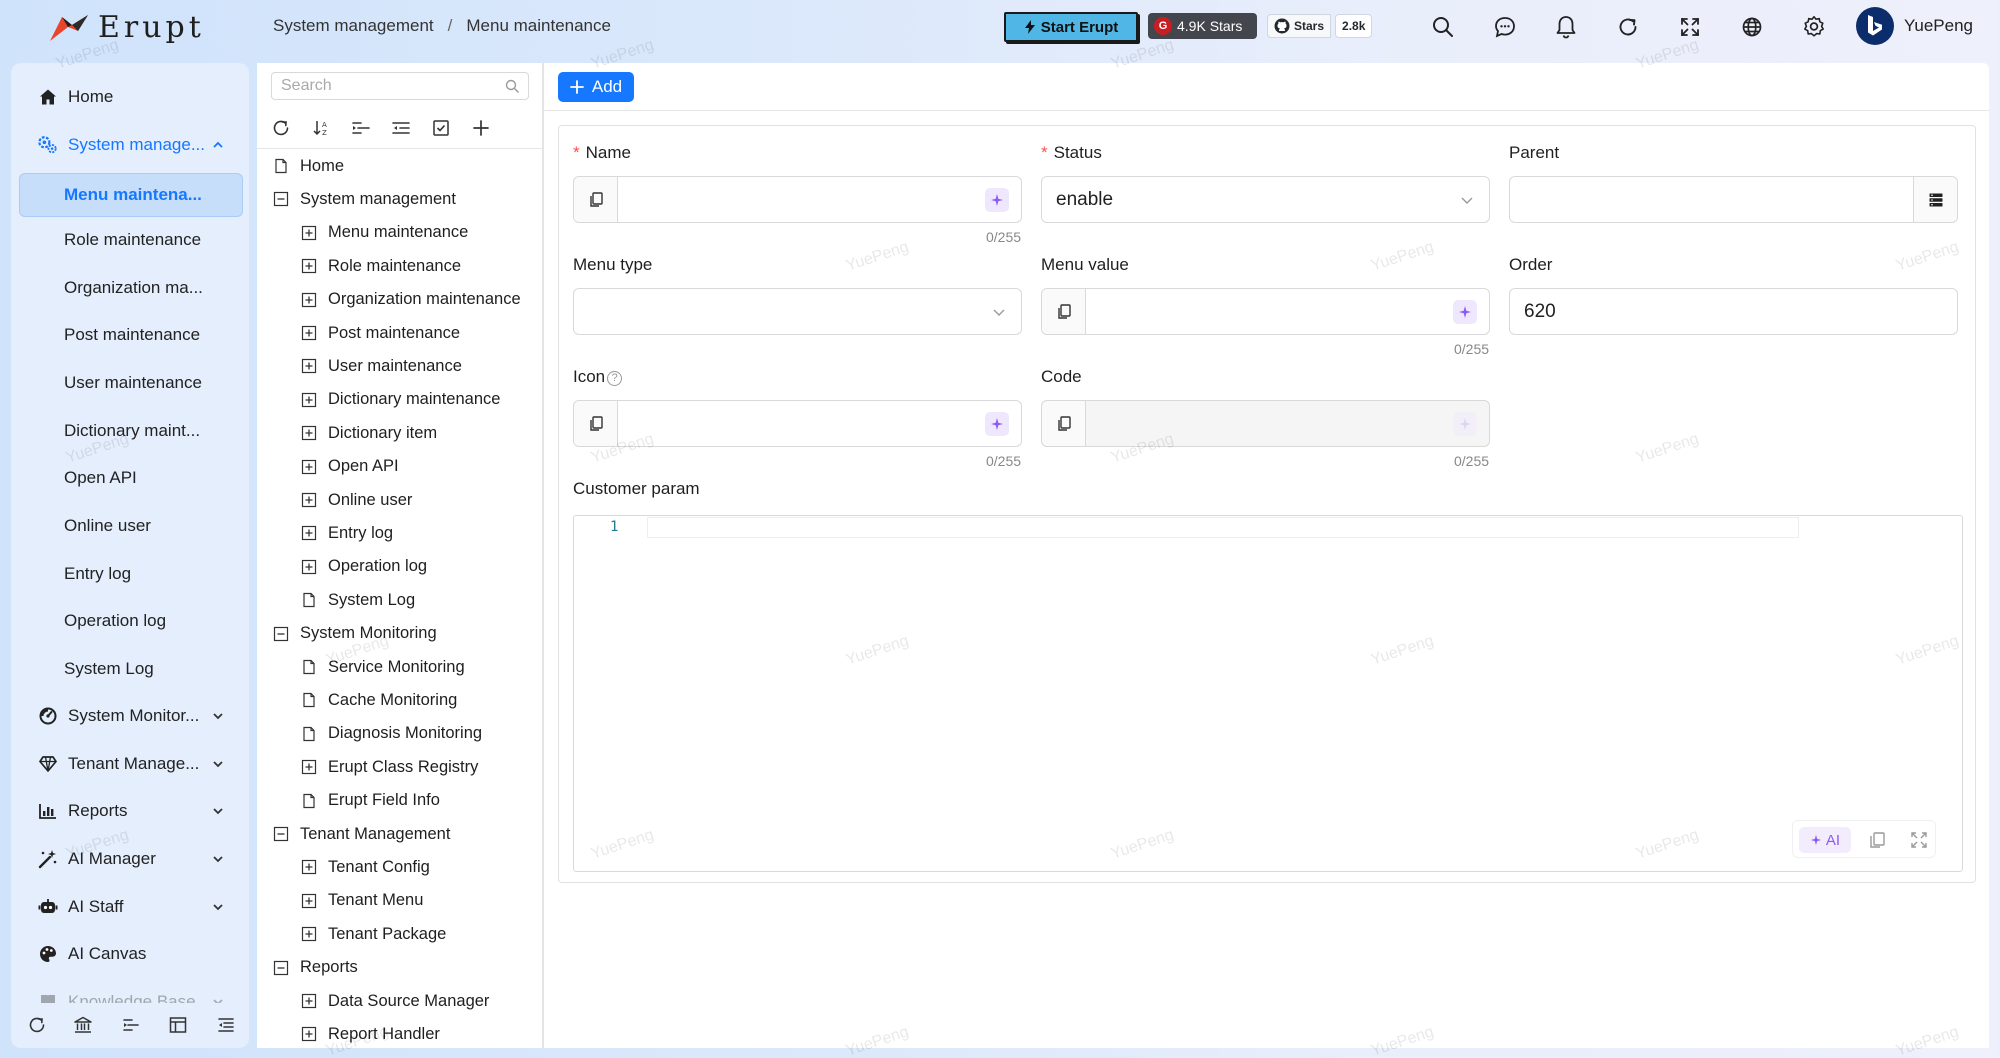  I want to click on editor-current-line, so click(1223, 527).